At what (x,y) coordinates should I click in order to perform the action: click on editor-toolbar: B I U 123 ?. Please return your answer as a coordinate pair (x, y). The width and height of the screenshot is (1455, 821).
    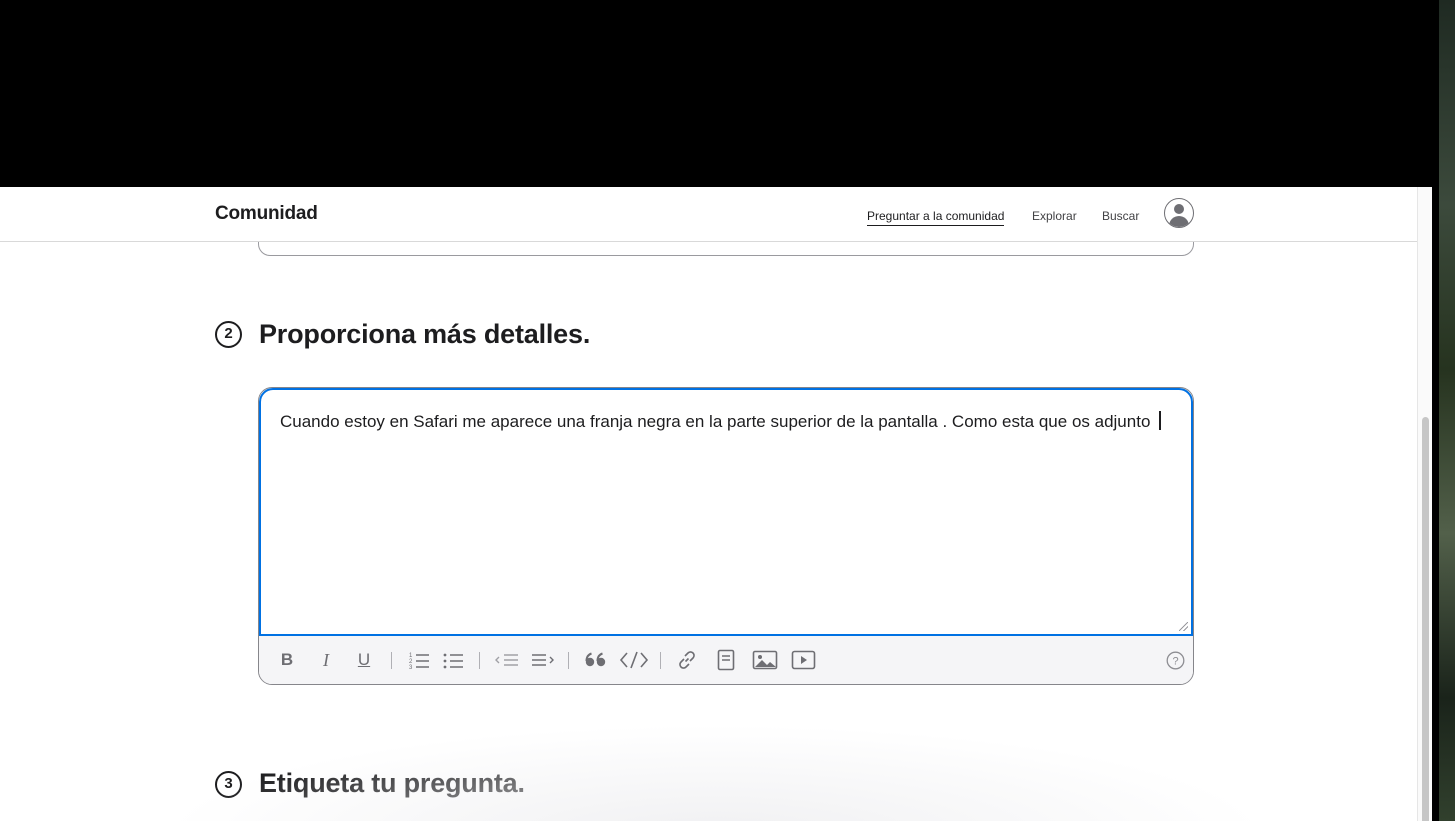
    Looking at the image, I should click on (726, 660).